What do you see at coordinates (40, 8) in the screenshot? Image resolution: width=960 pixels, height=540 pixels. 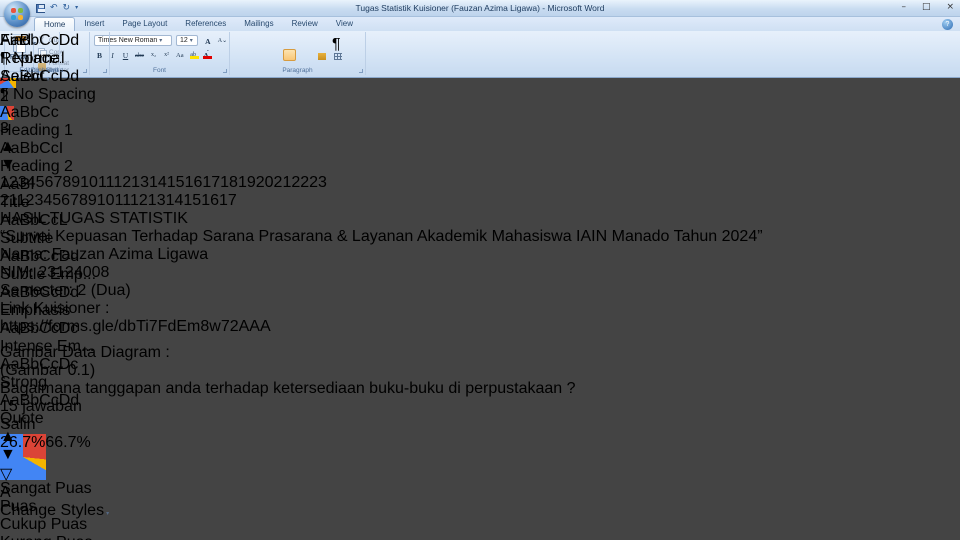 I see `save-icon` at bounding box center [40, 8].